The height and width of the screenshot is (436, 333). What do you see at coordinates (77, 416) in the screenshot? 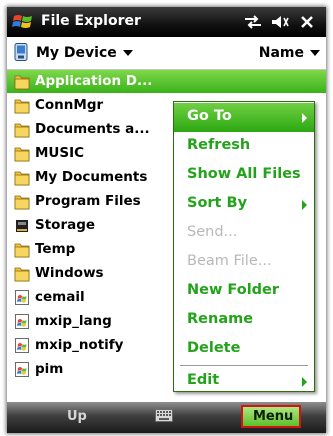
I see `up-softkey: Up` at bounding box center [77, 416].